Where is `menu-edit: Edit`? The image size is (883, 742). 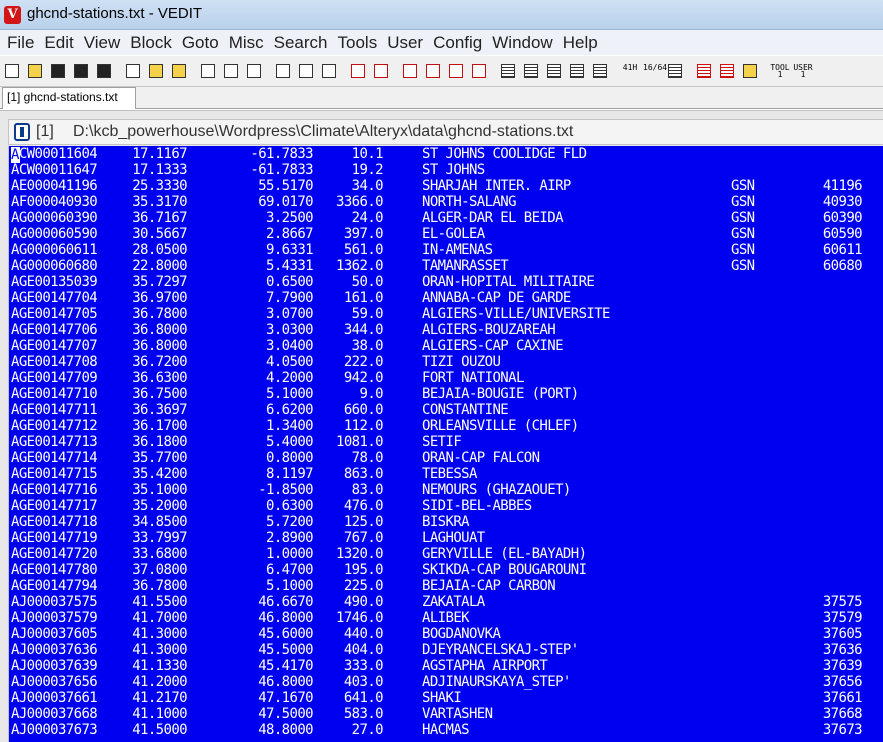
menu-edit: Edit is located at coordinates (58, 42).